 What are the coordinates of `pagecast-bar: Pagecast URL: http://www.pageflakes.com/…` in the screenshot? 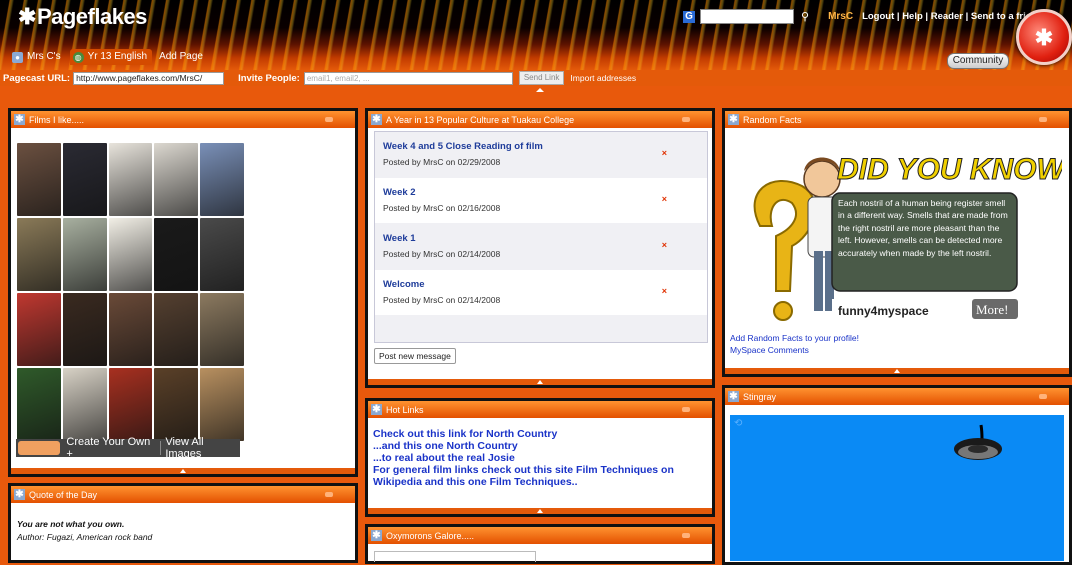 It's located at (536, 78).